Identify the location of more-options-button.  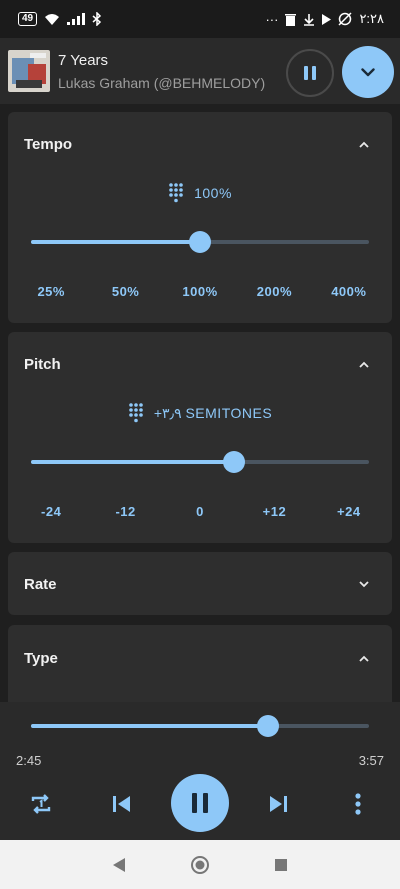
(358, 804).